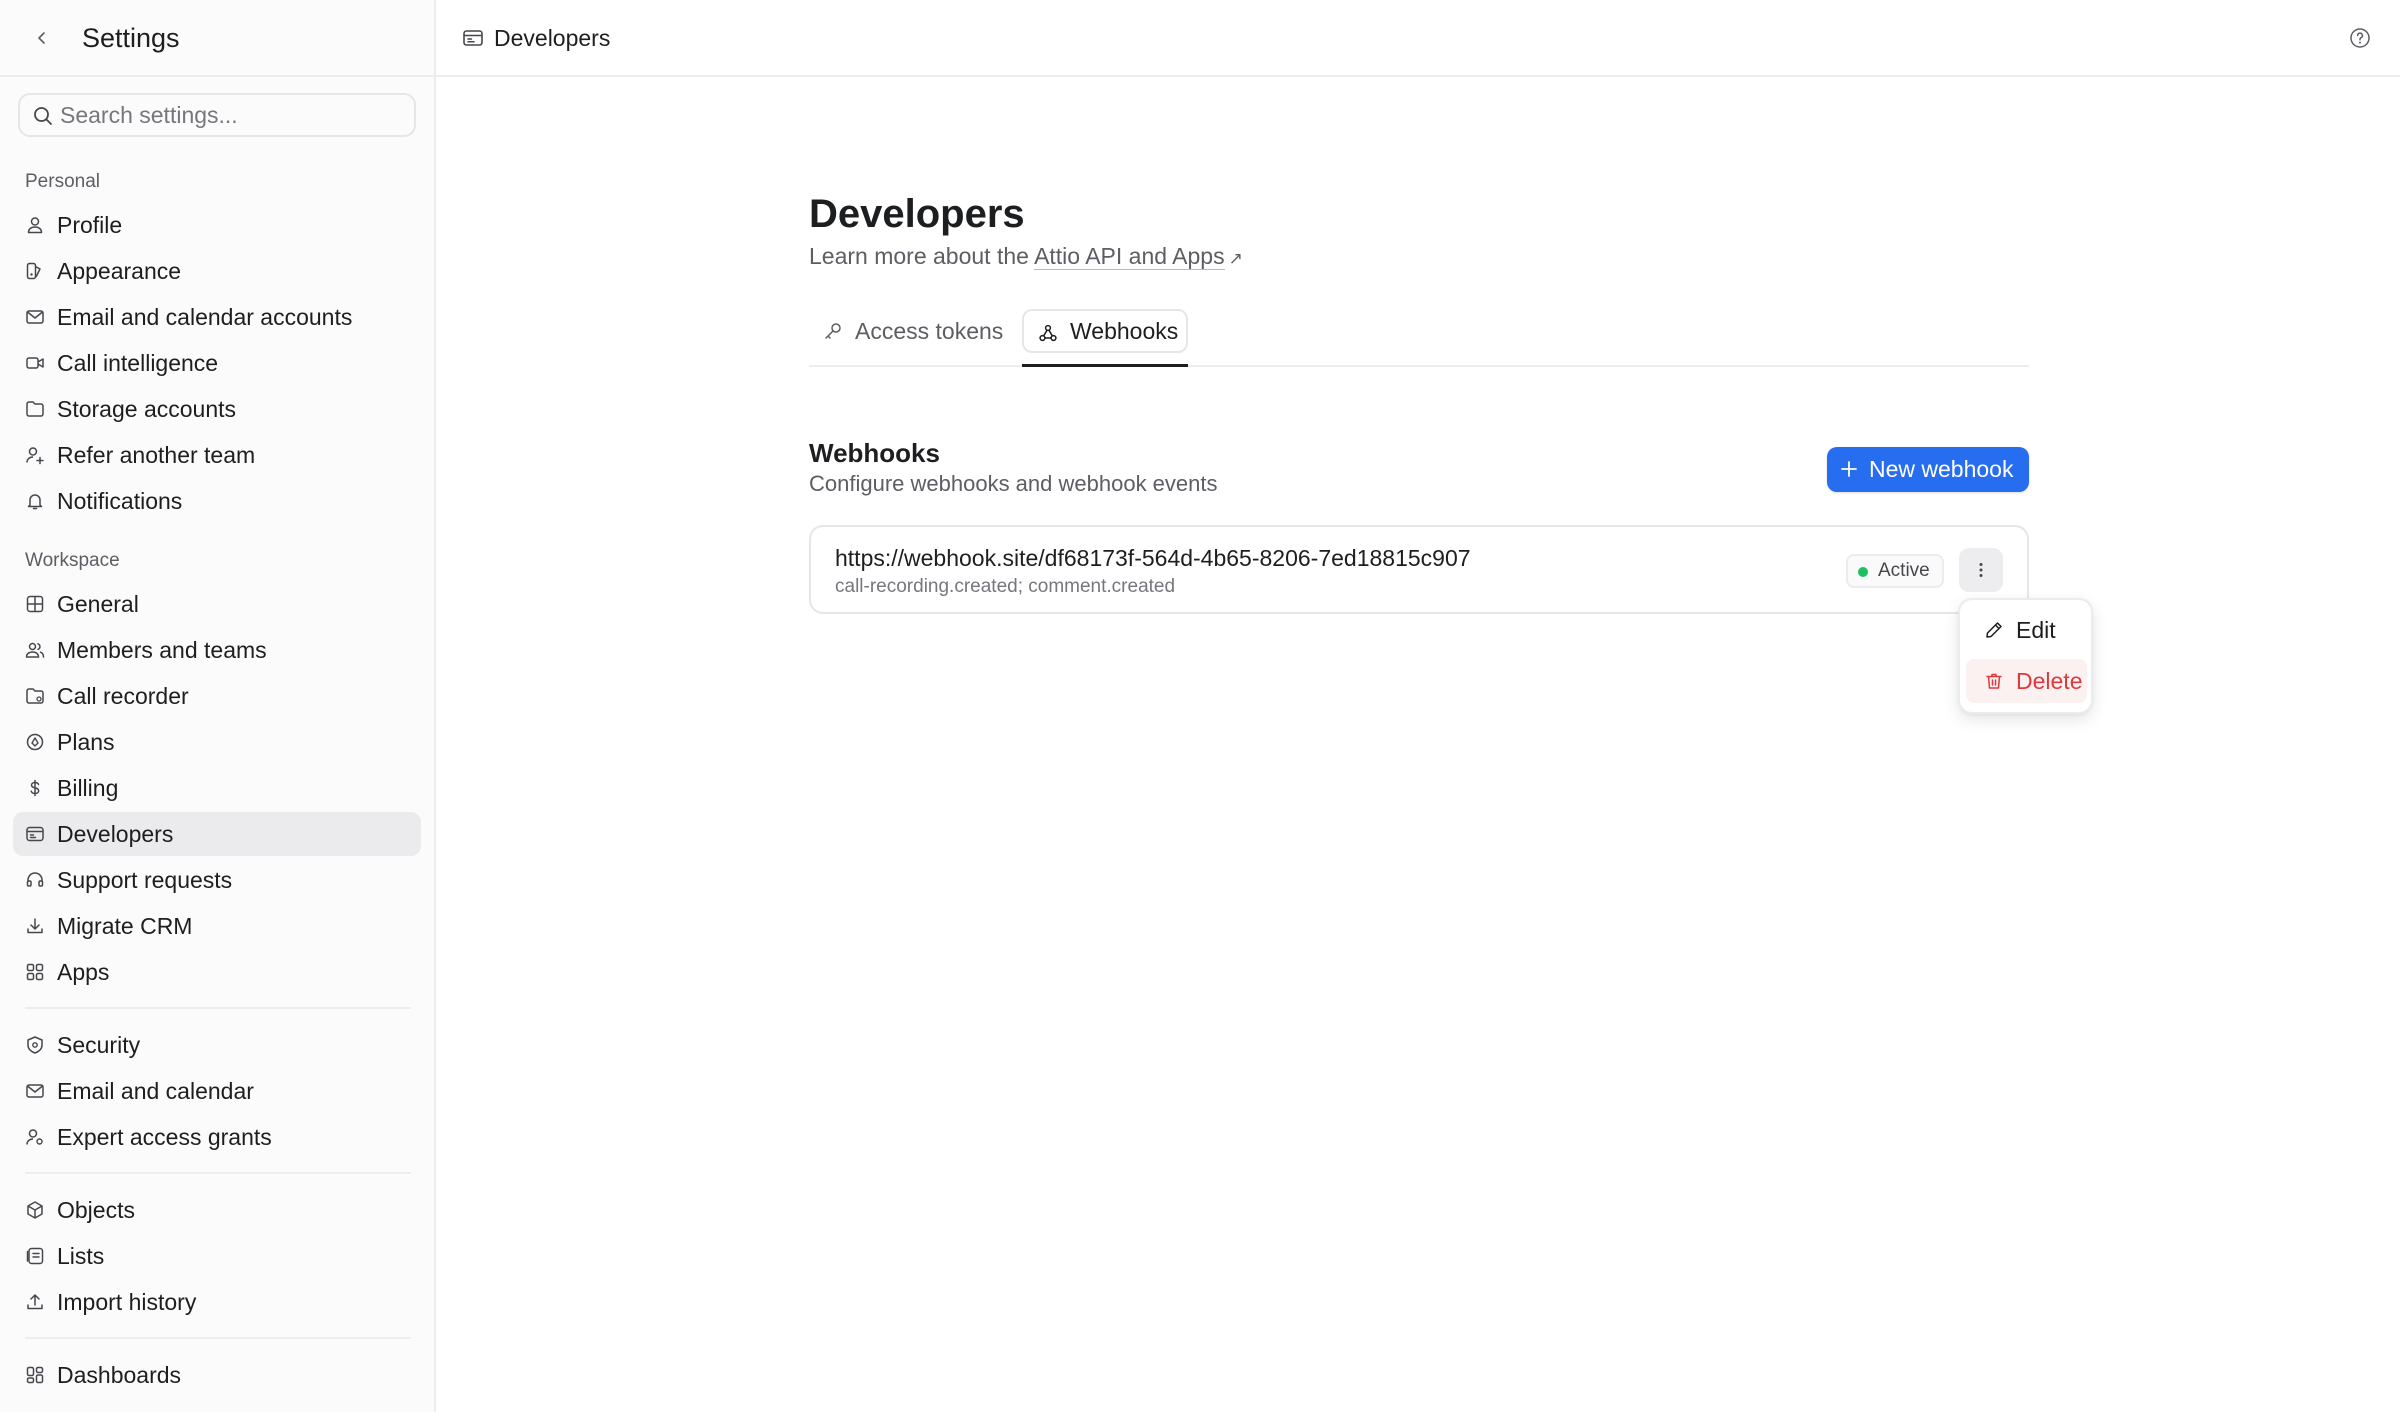 This screenshot has height=1412, width=2400. Describe the element at coordinates (125, 926) in the screenshot. I see `sidebar-item-label: Migrate CRM` at that location.